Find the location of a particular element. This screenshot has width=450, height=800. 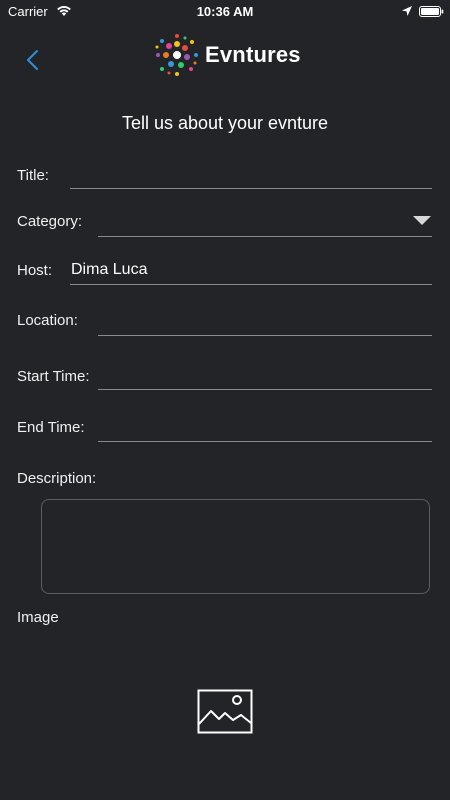

title-underline is located at coordinates (251, 188).